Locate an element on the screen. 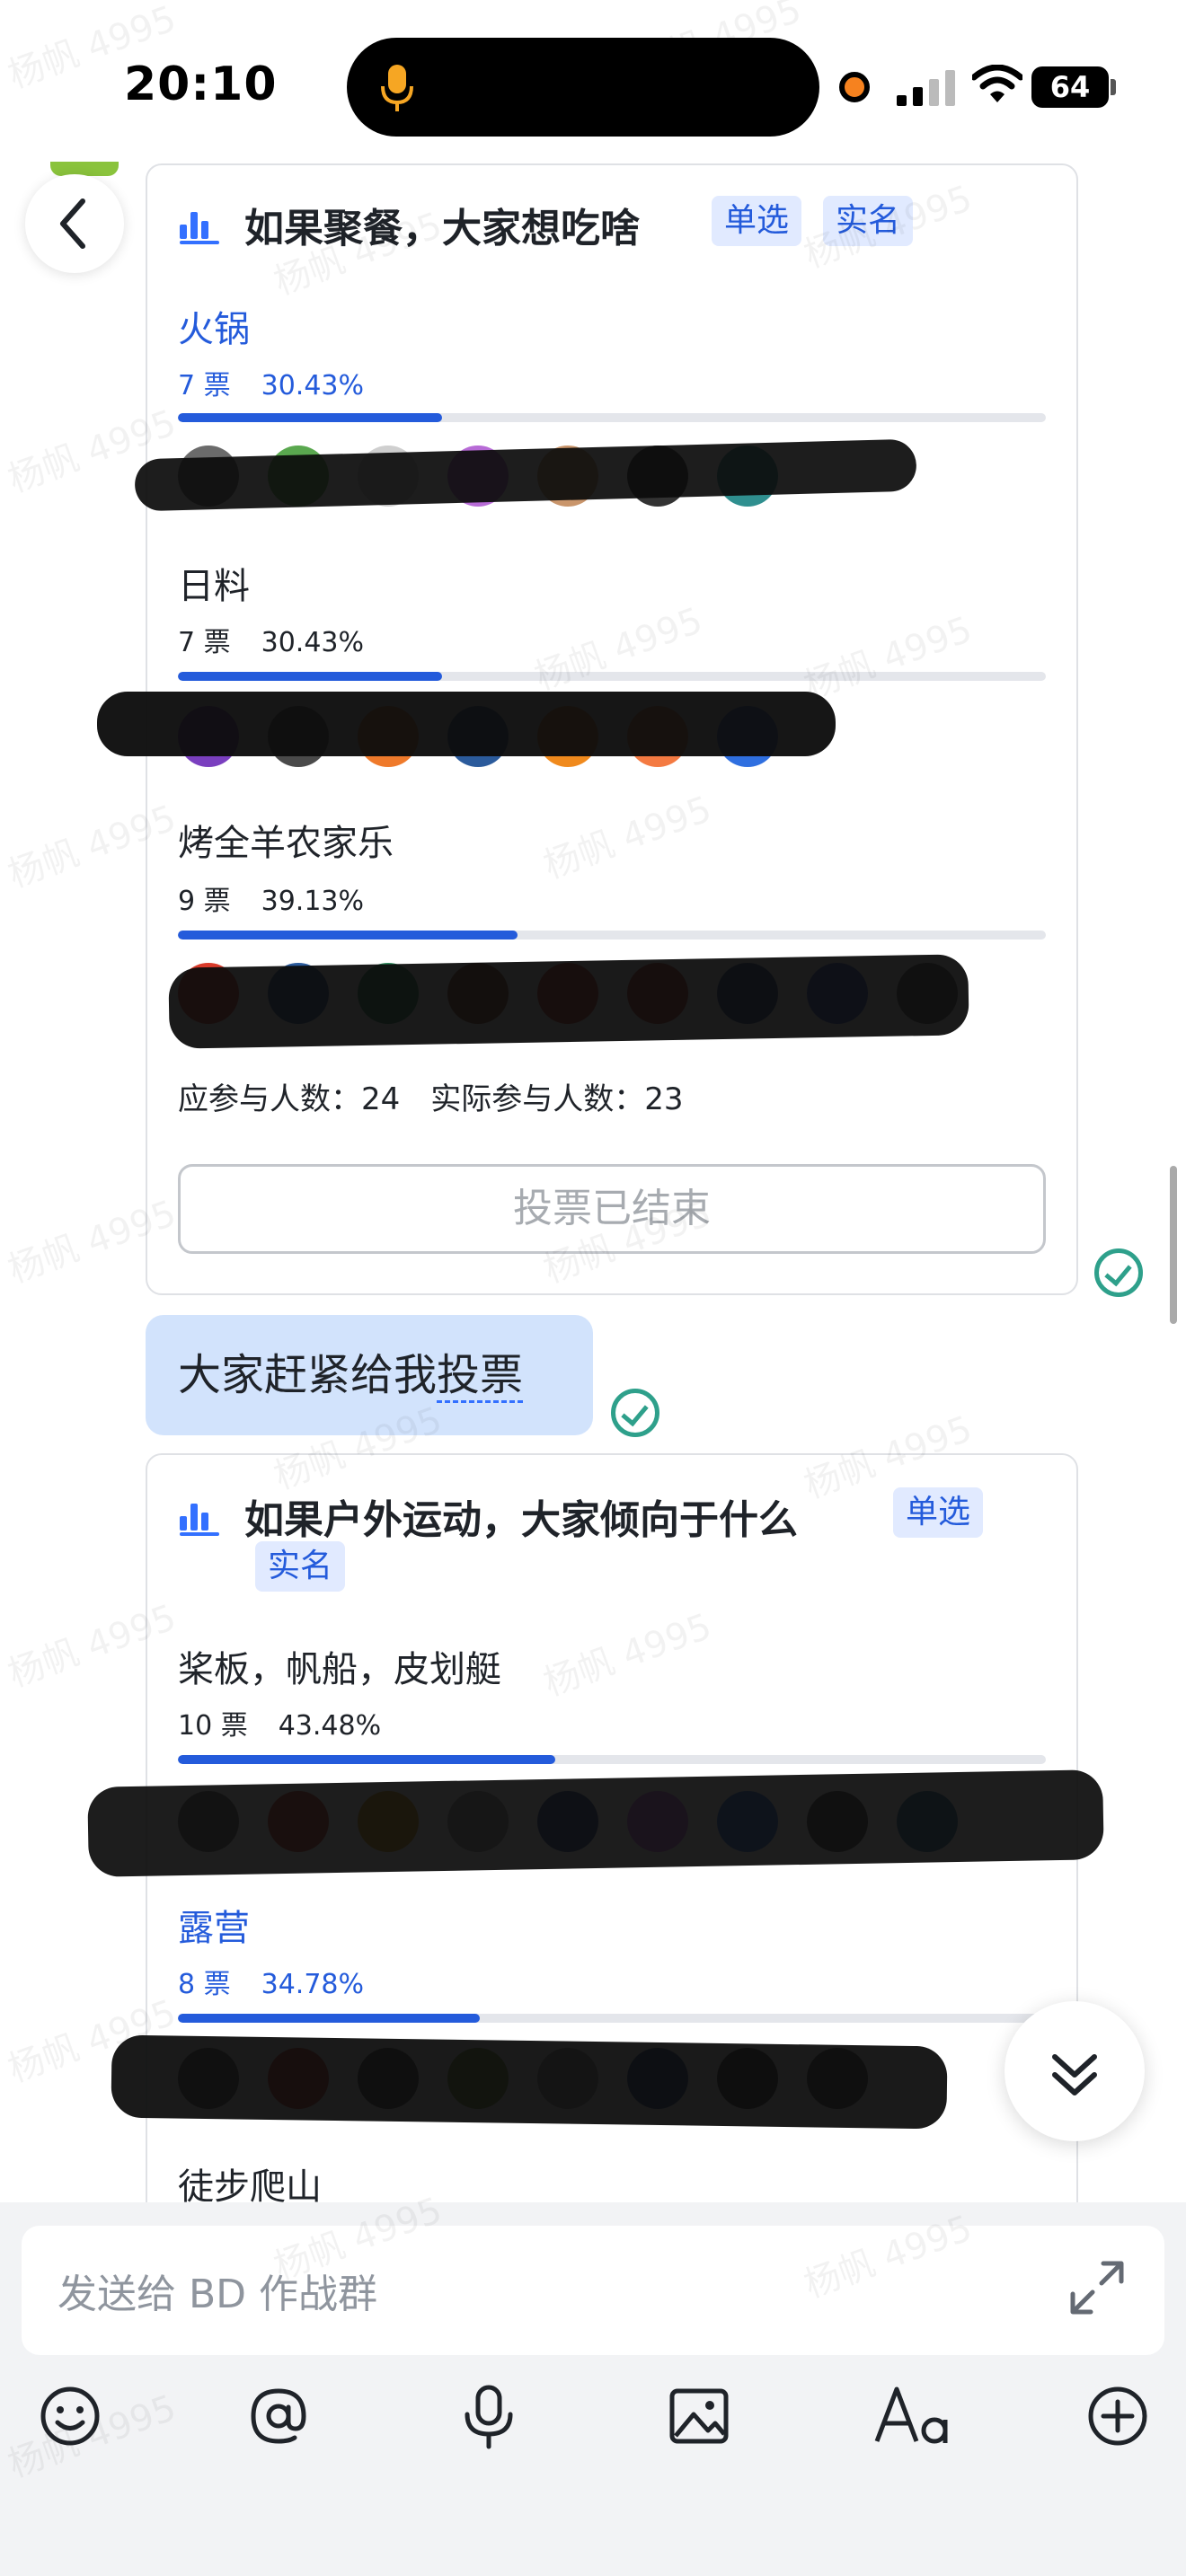  poll-title: 如果户外运动，大家倾向于什么 is located at coordinates (521, 1520).